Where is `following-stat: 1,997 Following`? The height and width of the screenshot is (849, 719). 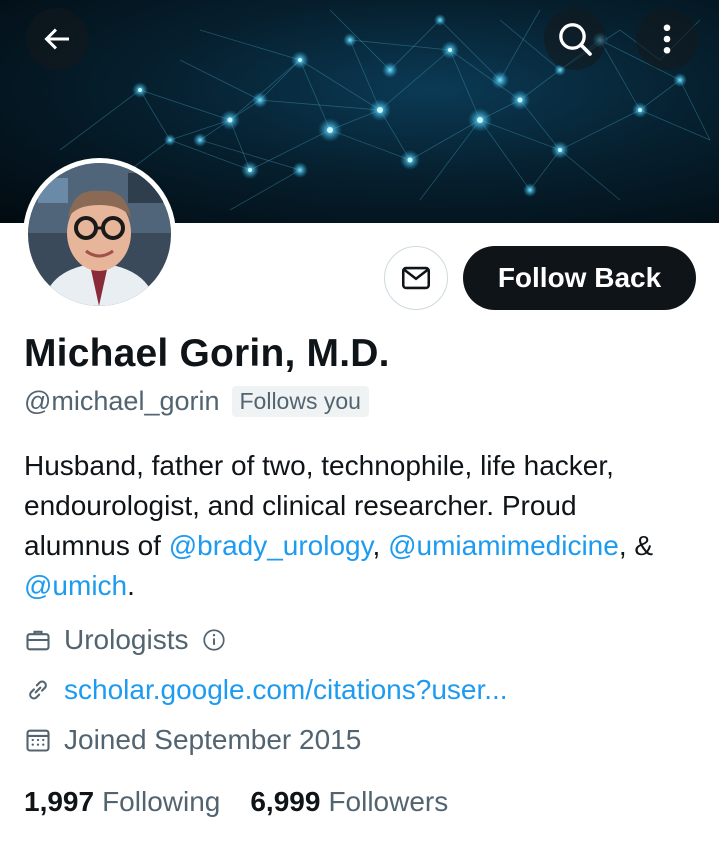 following-stat: 1,997 Following is located at coordinates (122, 802).